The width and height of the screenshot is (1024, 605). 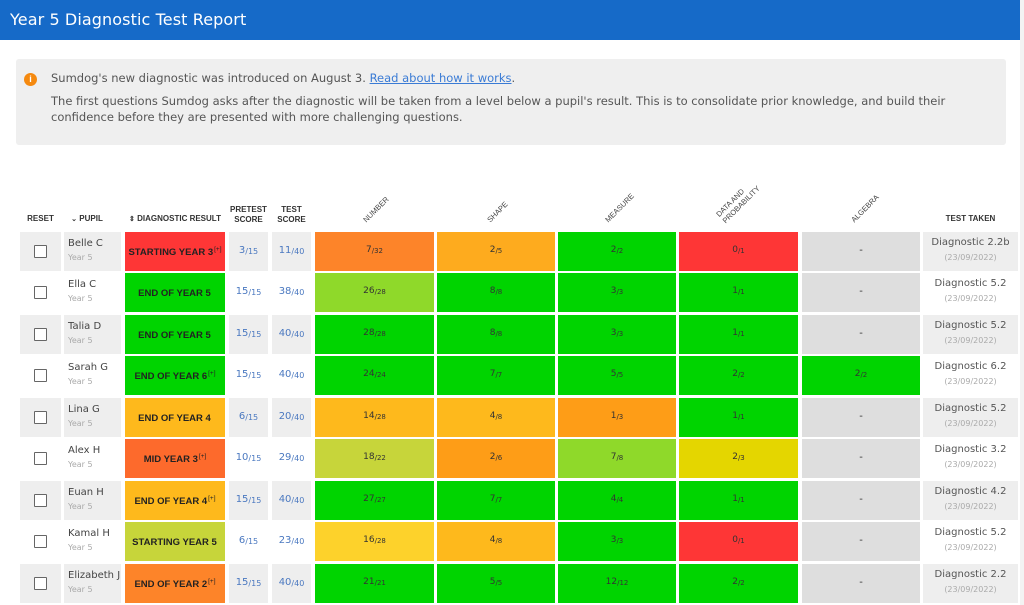 I want to click on pupil-cell: Elizabeth J Year 5, so click(x=92, y=583).